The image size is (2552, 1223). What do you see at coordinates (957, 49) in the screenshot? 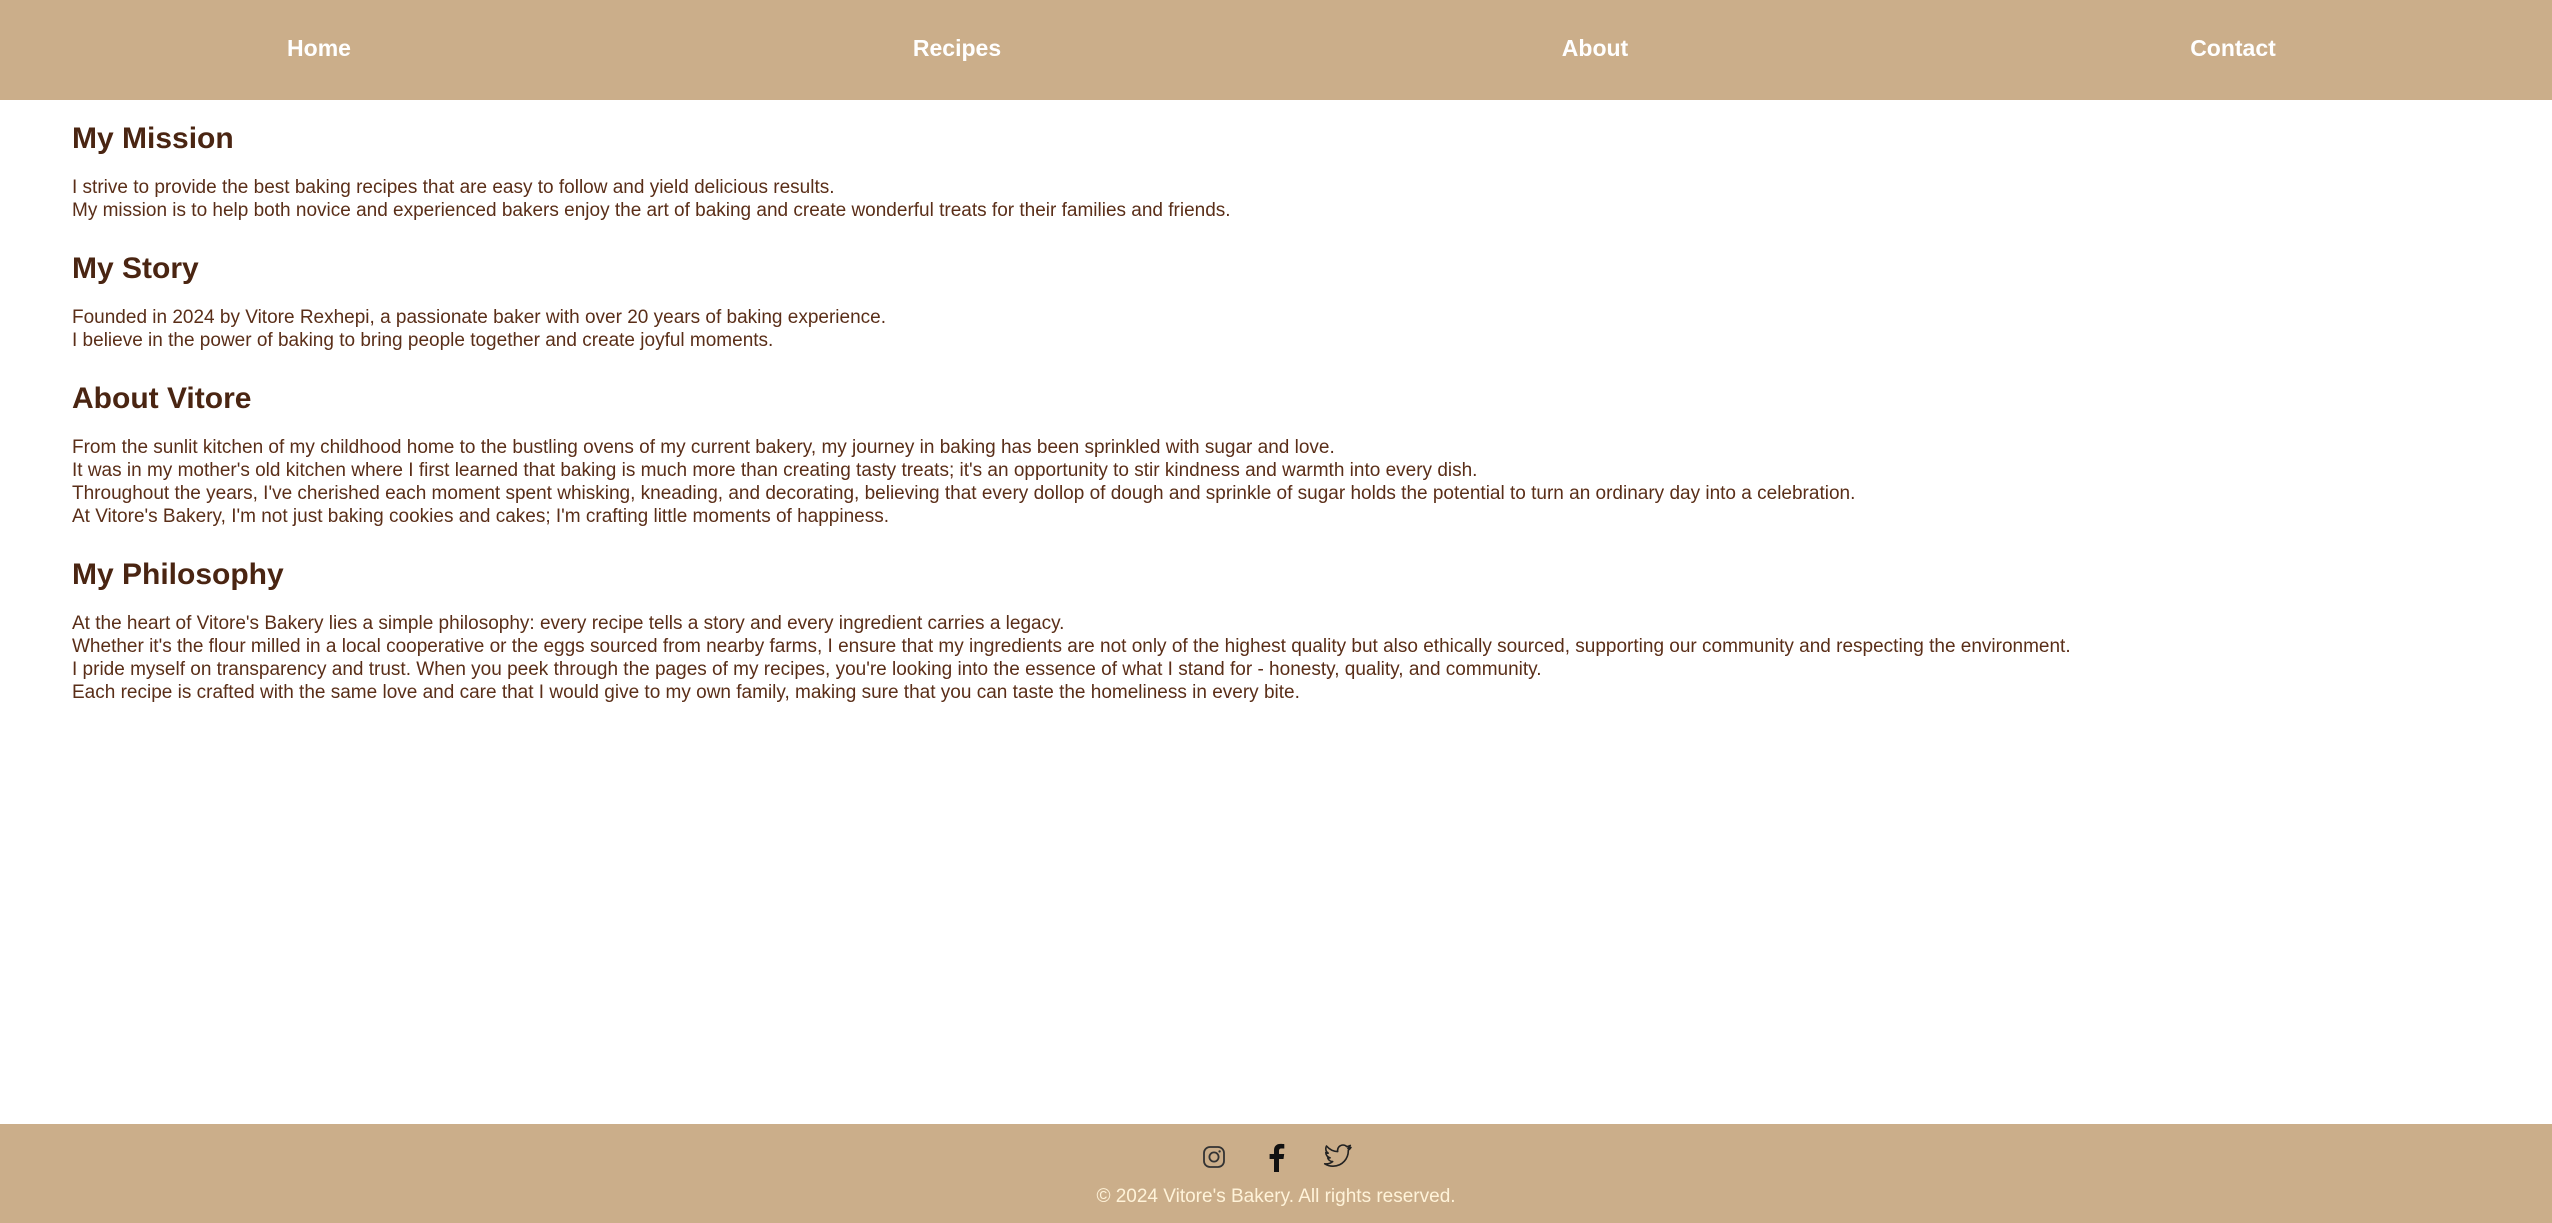
I see `nav-recipes-link: Recipes` at bounding box center [957, 49].